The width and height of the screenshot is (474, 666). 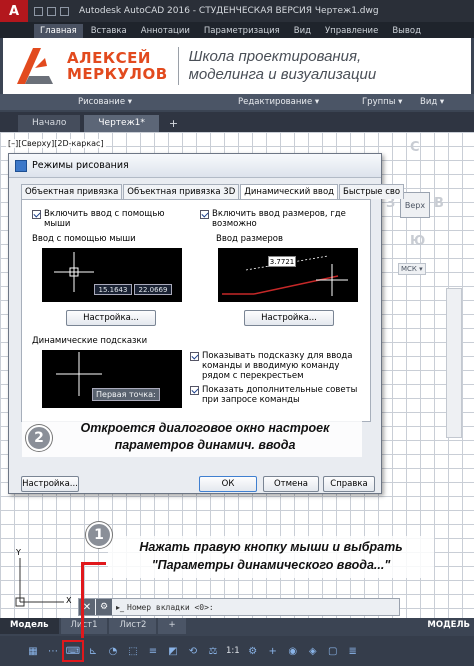 What do you see at coordinates (372, 191) in the screenshot?
I see `tab-quick-properties: Быстрые сво` at bounding box center [372, 191].